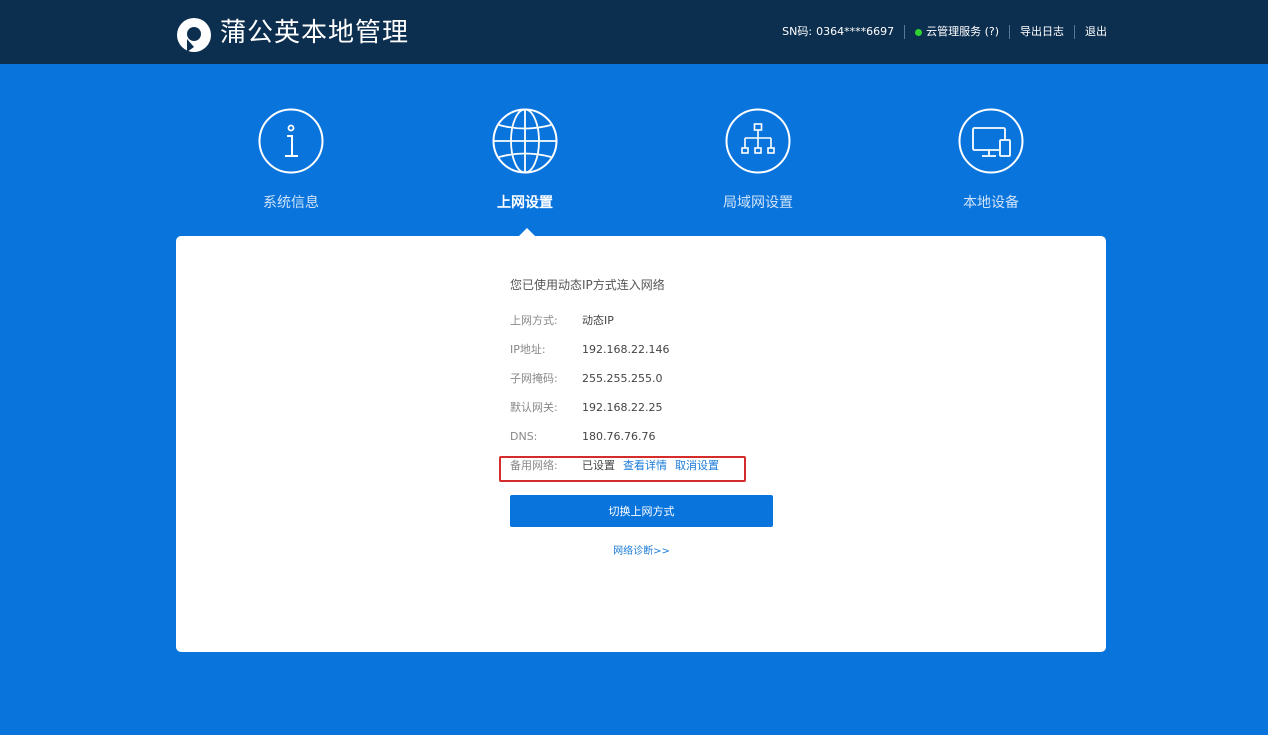  Describe the element at coordinates (622, 378) in the screenshot. I see `info-value: 255.255.255.0` at that location.